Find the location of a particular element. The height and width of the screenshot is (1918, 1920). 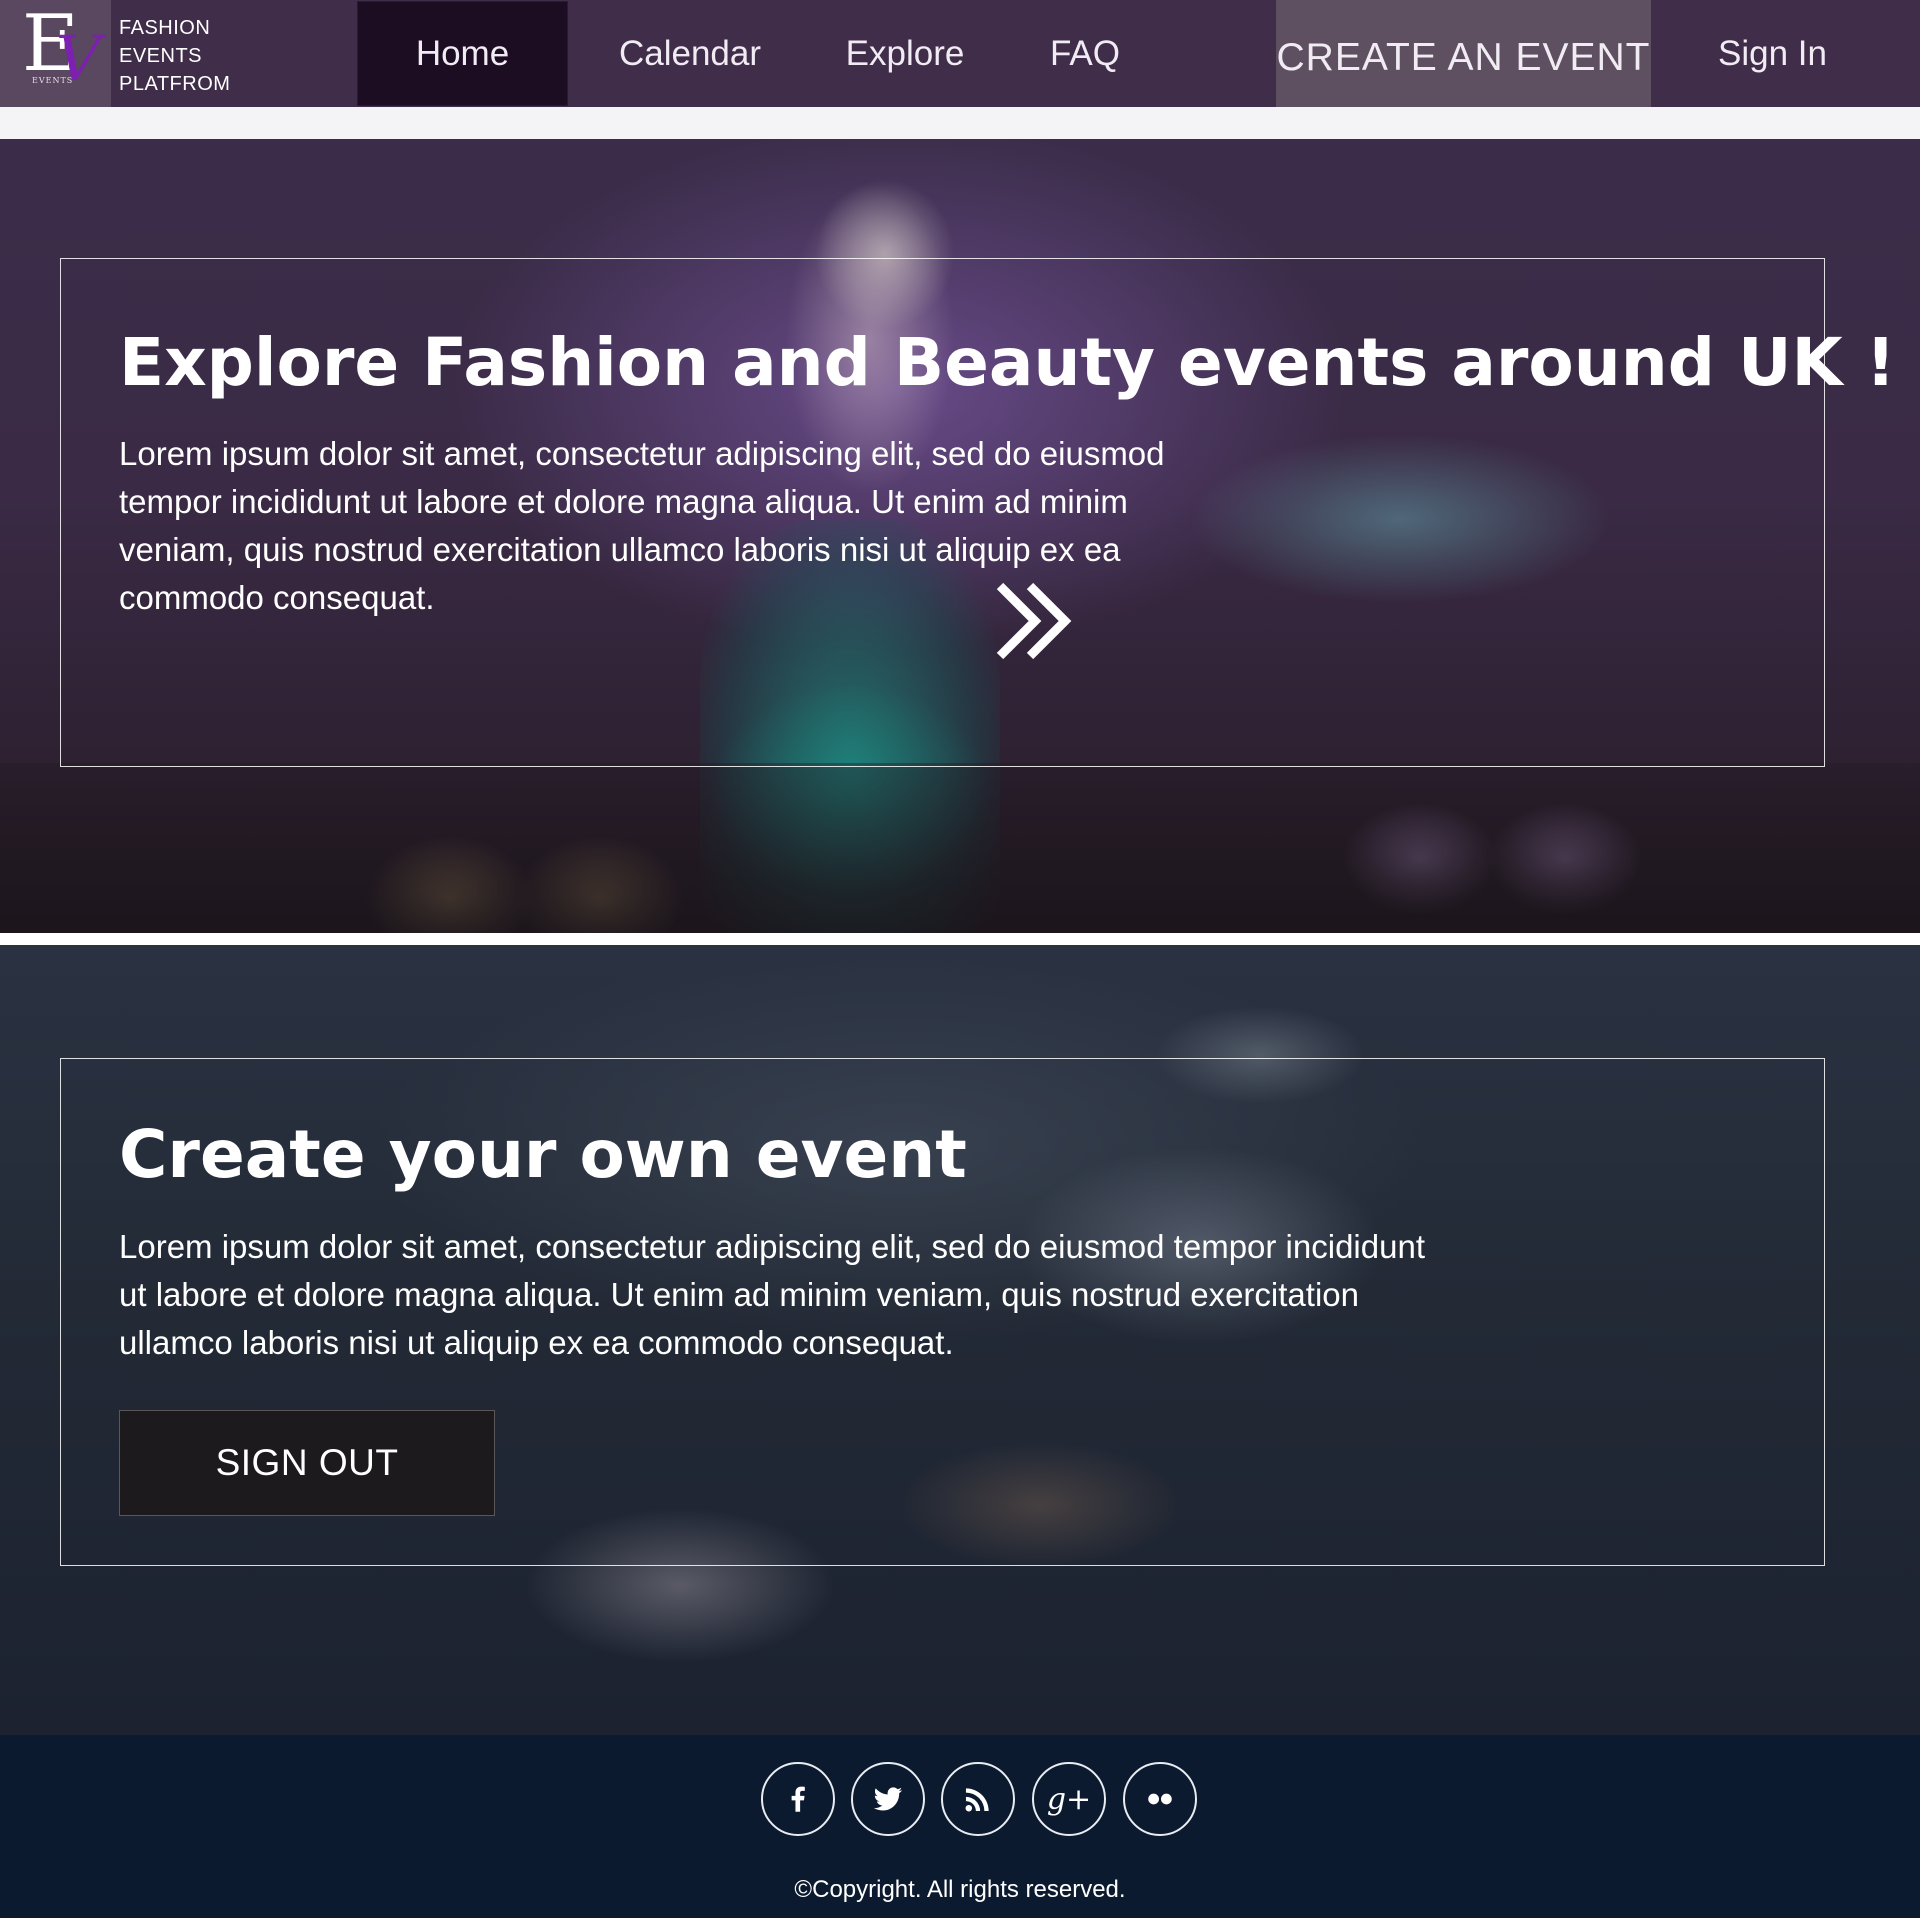

nav-calendar: Calendar is located at coordinates (690, 53).